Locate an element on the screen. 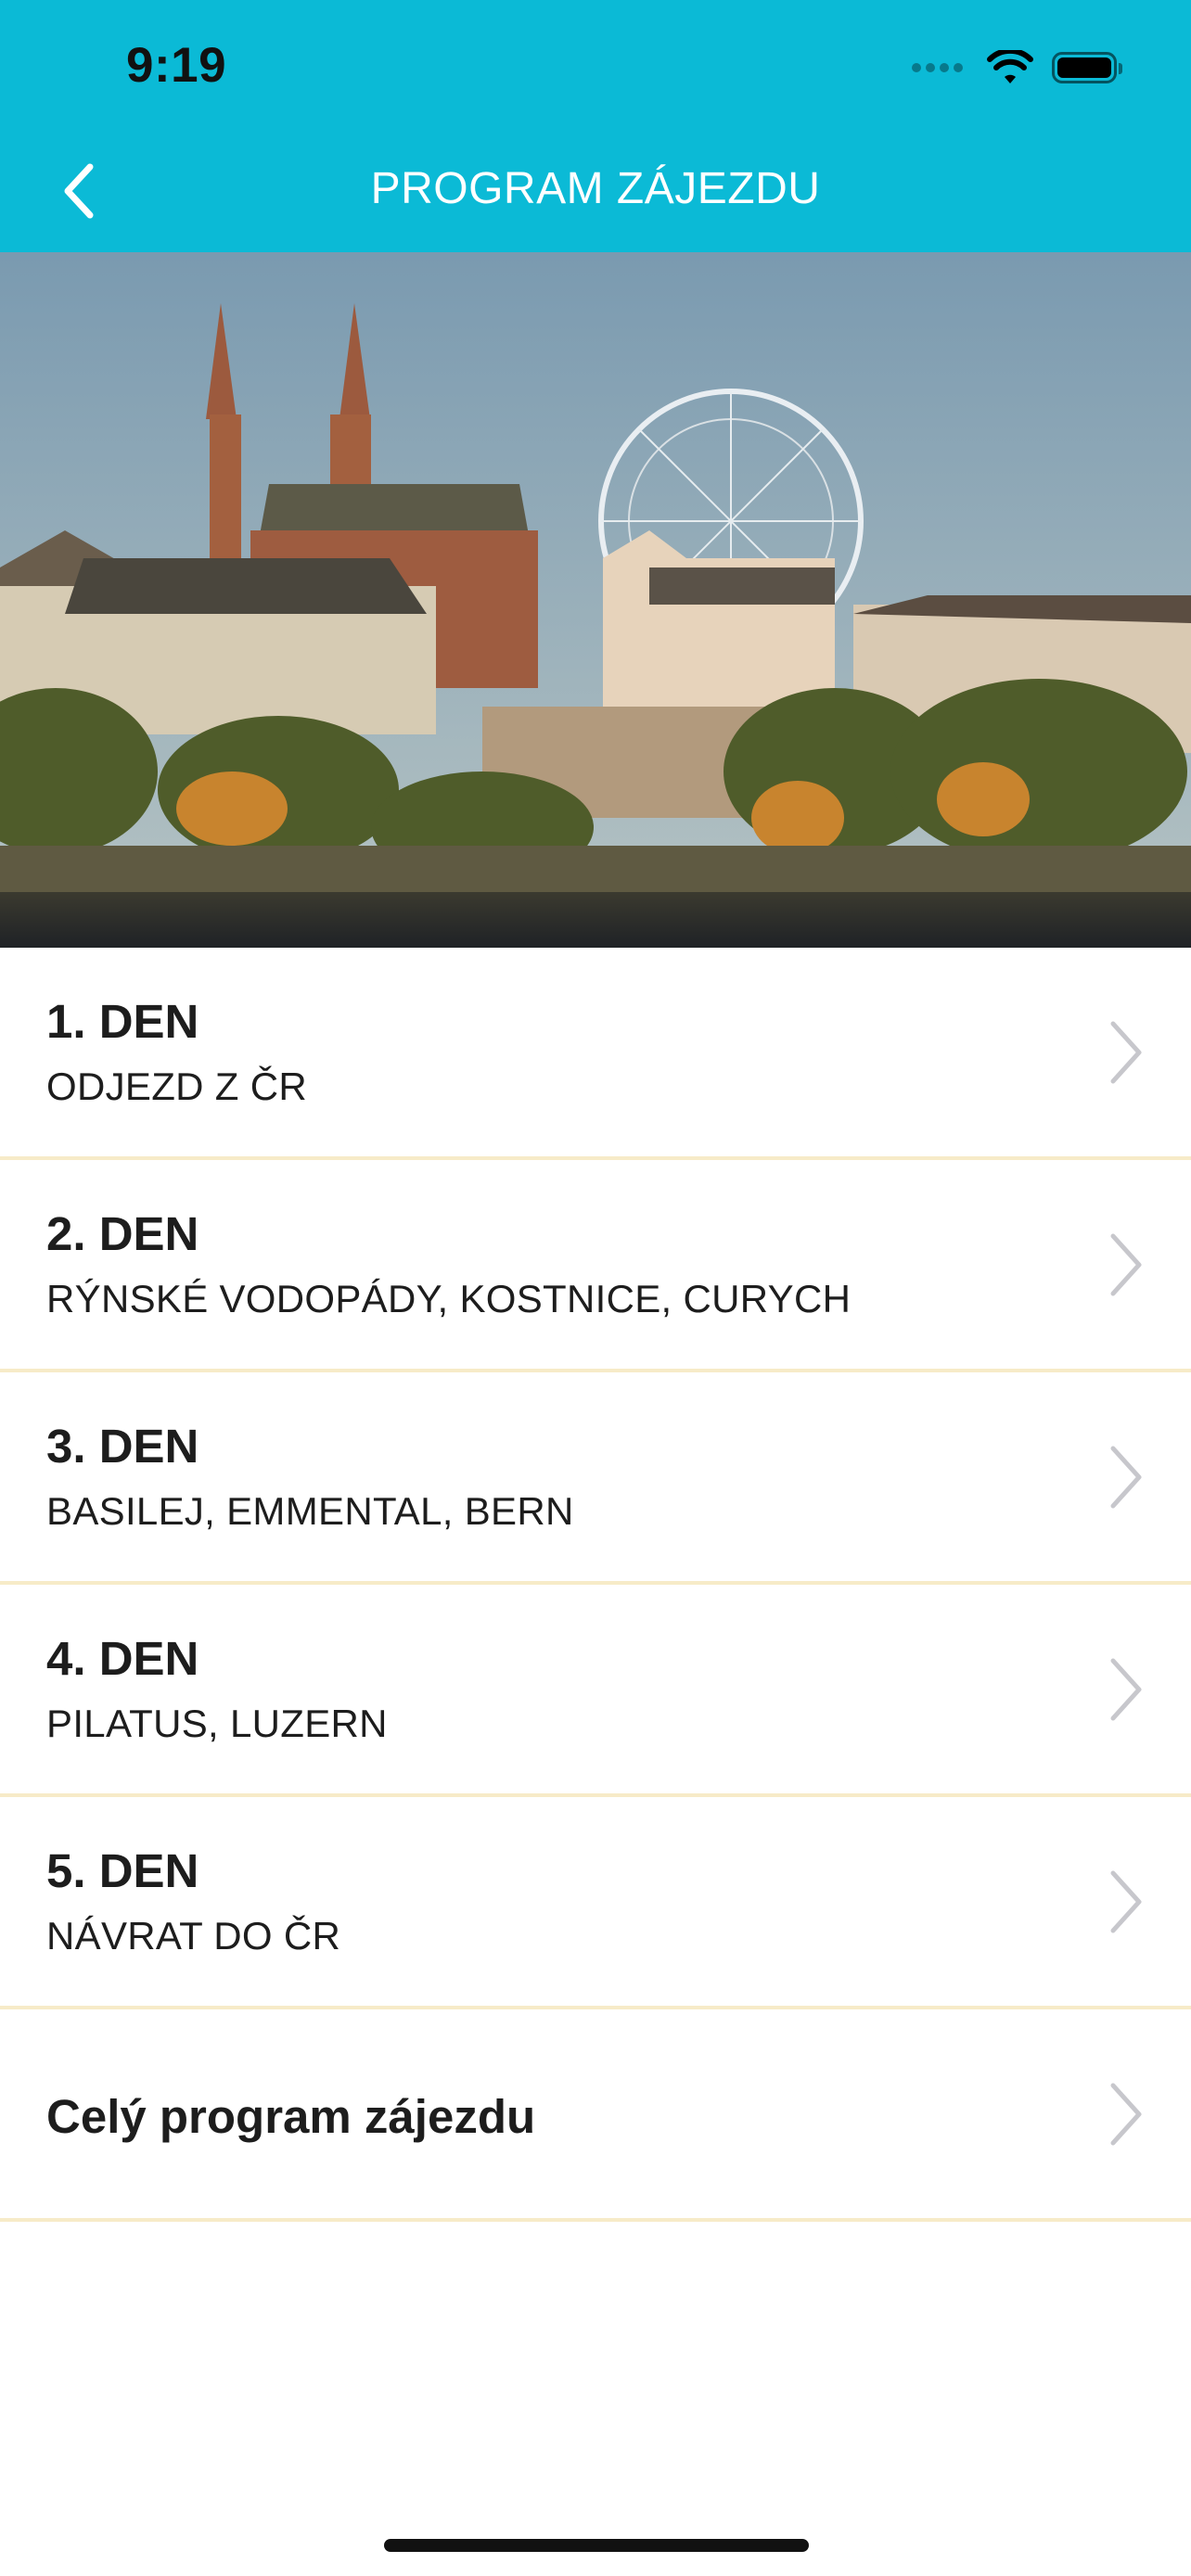 Image resolution: width=1191 pixels, height=2576 pixels. day-item-4: 4. DEN PILATUS, LUZERN is located at coordinates (595, 1691).